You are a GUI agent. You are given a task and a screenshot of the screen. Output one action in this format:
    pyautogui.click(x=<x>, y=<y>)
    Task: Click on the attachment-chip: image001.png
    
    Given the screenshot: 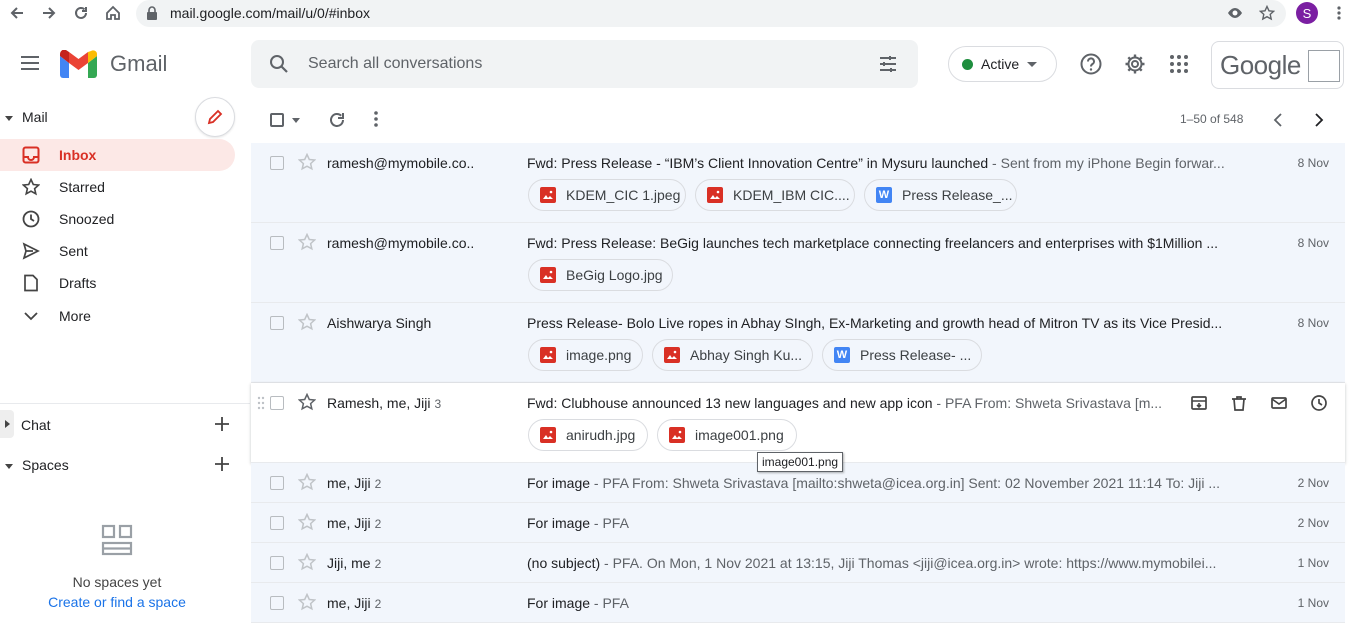 What is the action you would take?
    pyautogui.click(x=727, y=435)
    